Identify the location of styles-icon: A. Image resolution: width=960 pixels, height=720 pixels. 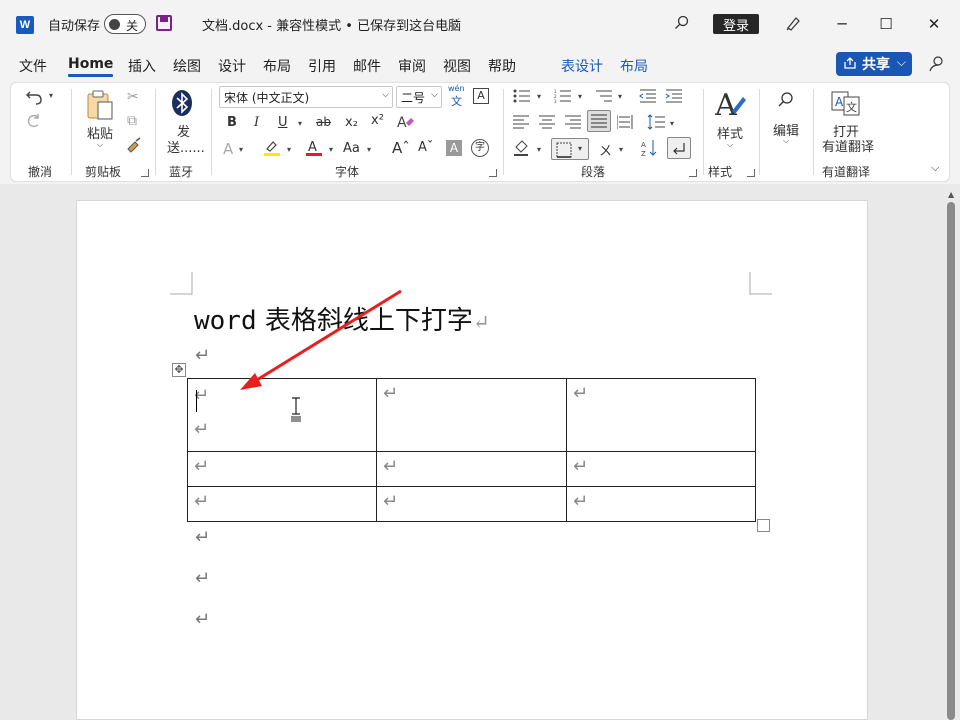
(731, 104).